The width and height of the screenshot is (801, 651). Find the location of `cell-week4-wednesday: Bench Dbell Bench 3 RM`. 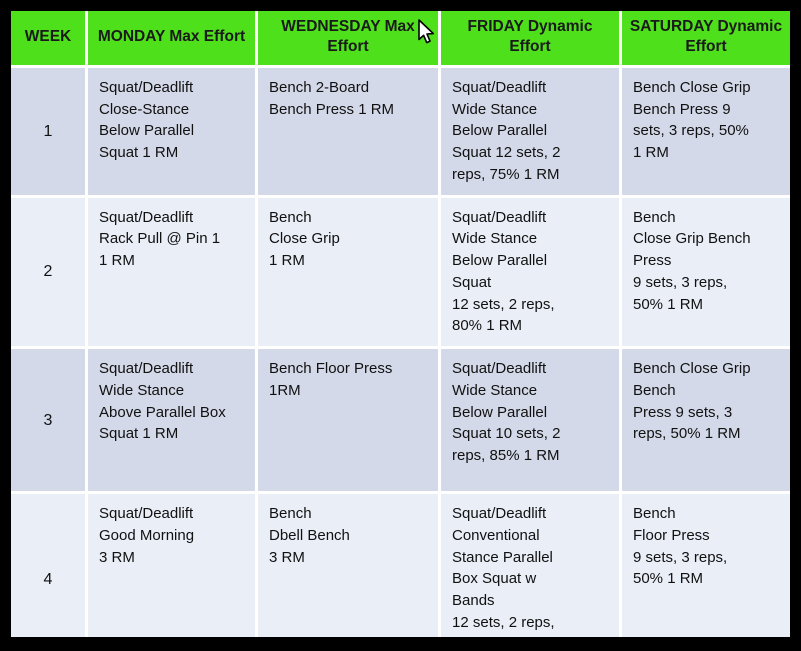

cell-week4-wednesday: Bench Dbell Bench 3 RM is located at coordinates (349, 565).